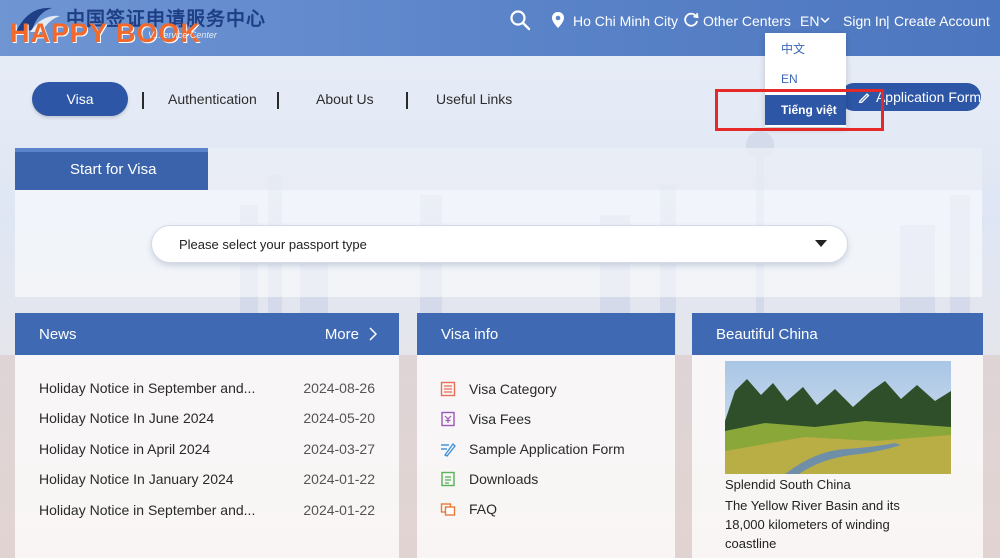  I want to click on news-title: News, so click(58, 334).